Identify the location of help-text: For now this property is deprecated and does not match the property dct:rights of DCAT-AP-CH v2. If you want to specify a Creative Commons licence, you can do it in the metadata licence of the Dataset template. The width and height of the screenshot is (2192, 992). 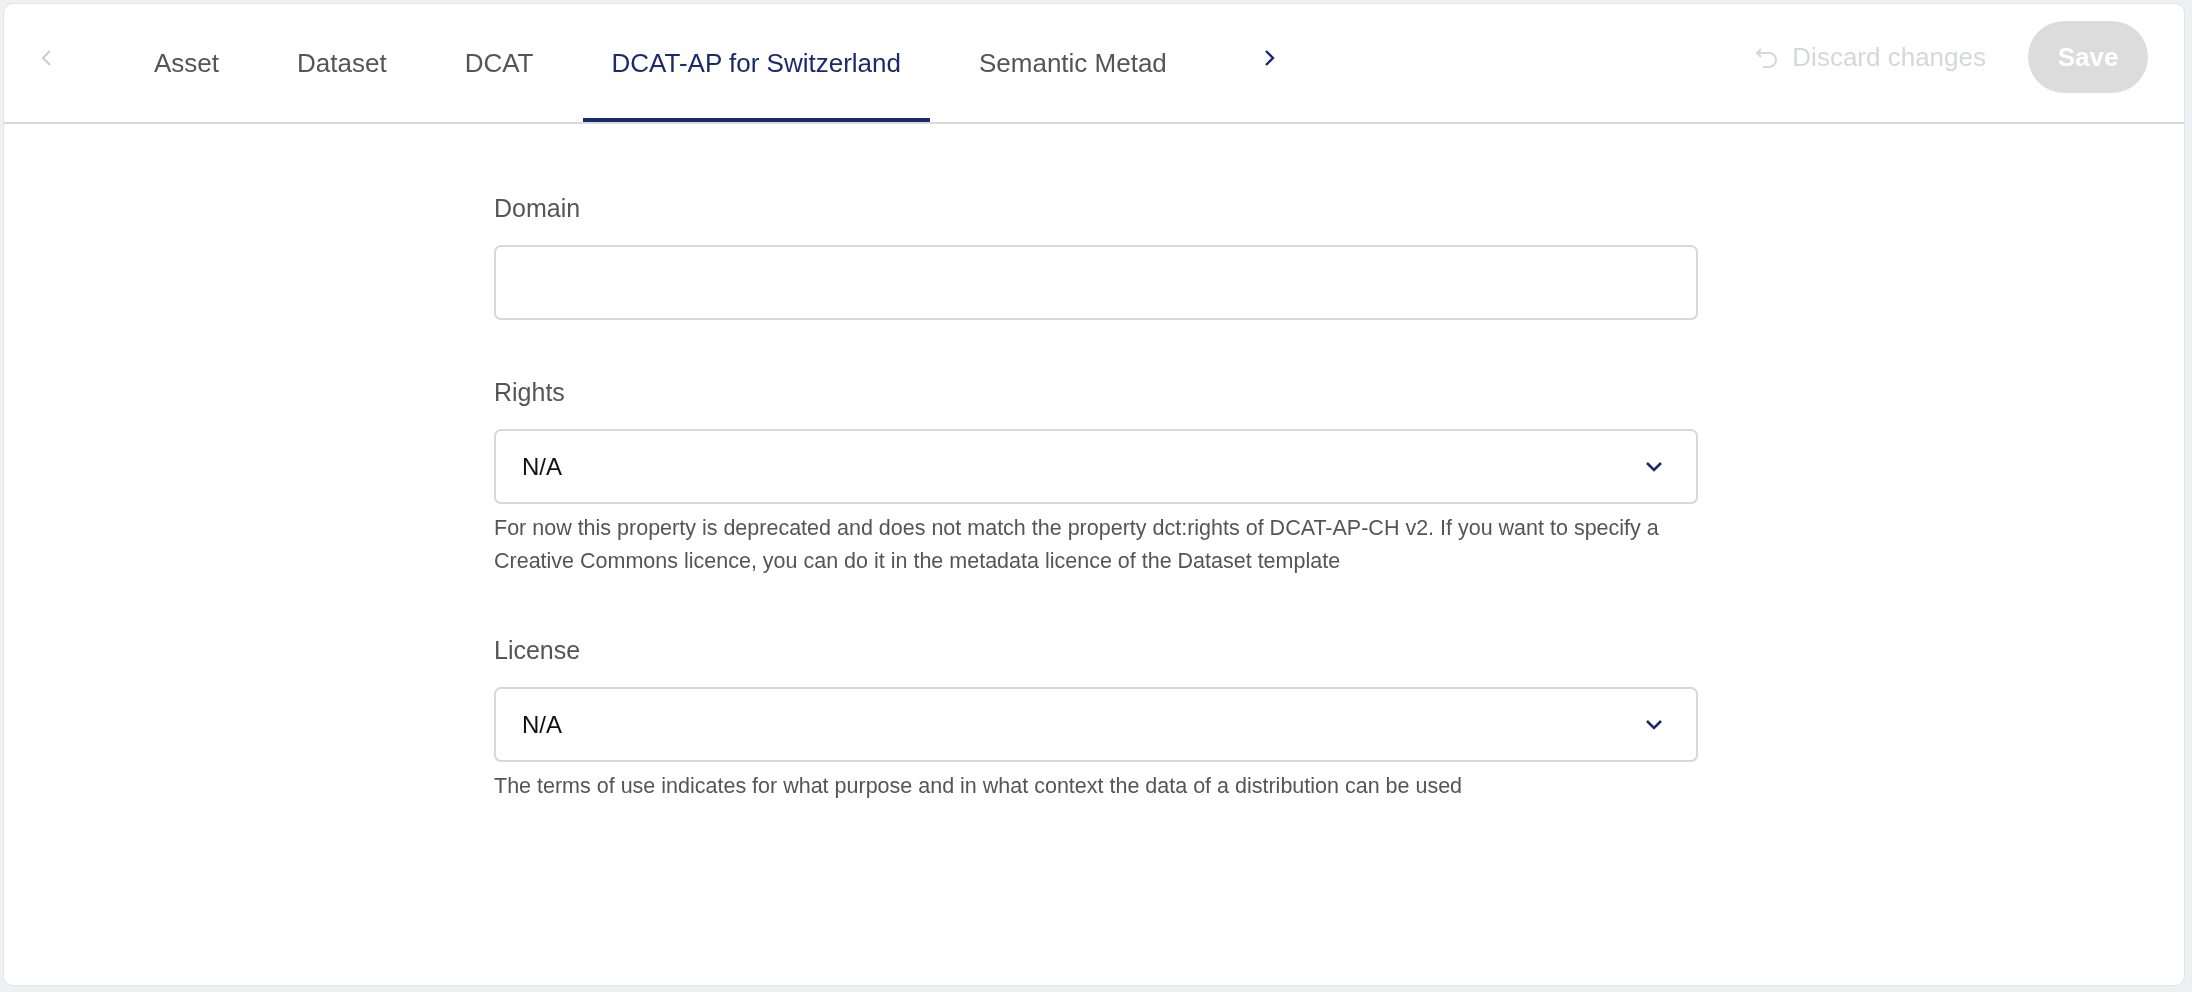
(1077, 545).